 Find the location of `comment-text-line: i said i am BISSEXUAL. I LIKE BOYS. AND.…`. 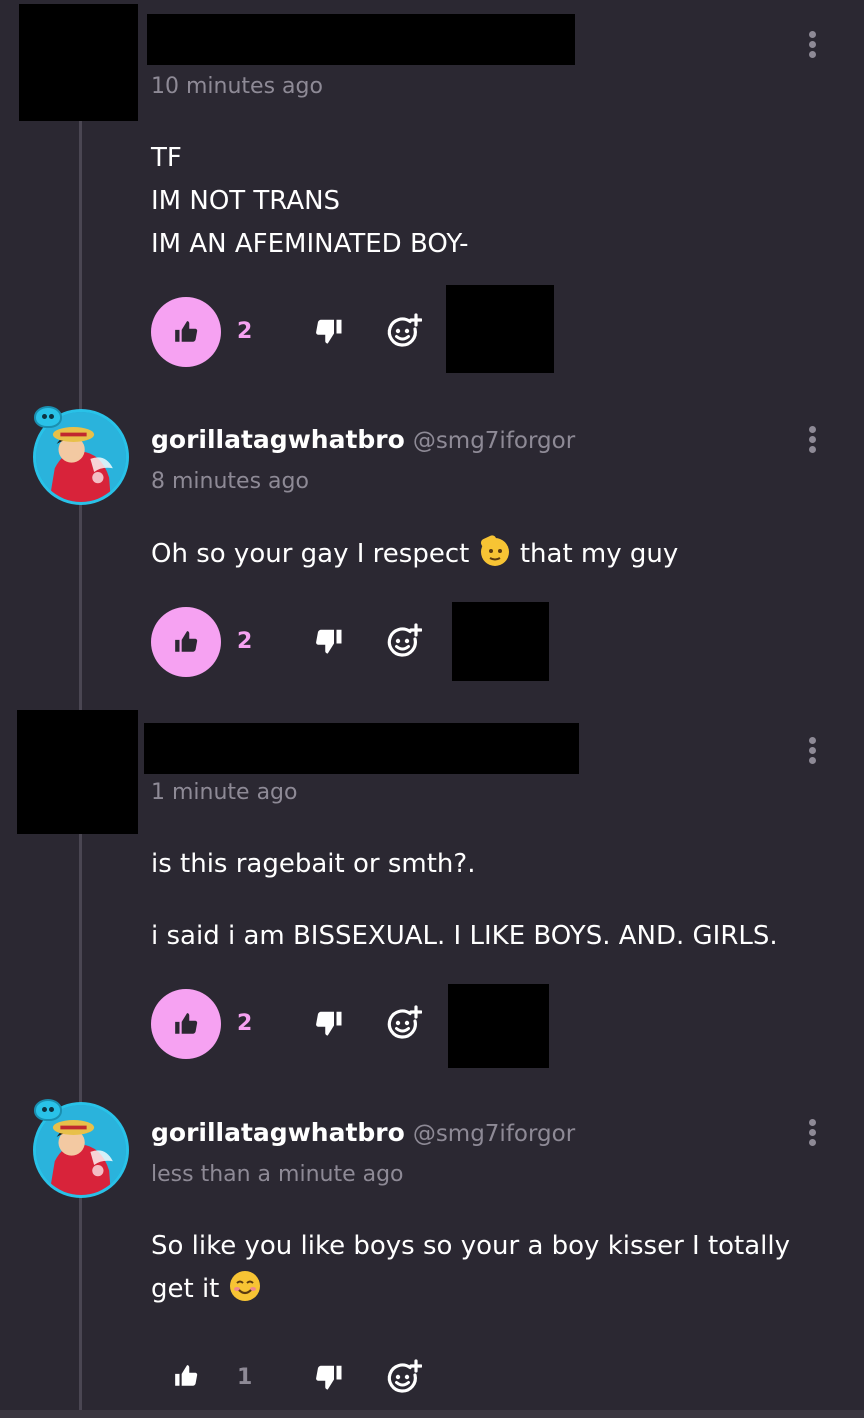

comment-text-line: i said i am BISSEXUAL. I LIKE BOYS. AND.… is located at coordinates (464, 936).